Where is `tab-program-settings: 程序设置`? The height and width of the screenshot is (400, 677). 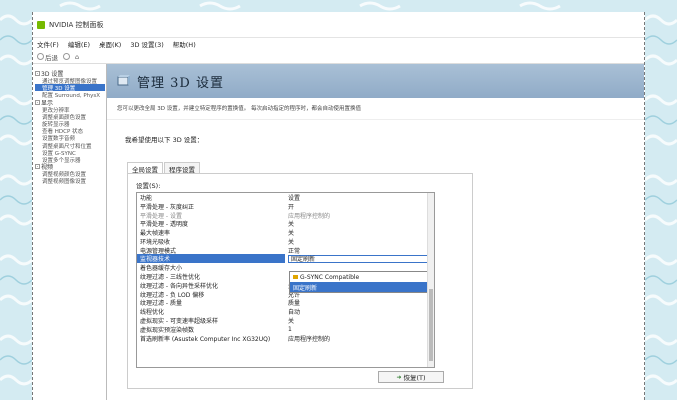 tab-program-settings: 程序设置 is located at coordinates (182, 168).